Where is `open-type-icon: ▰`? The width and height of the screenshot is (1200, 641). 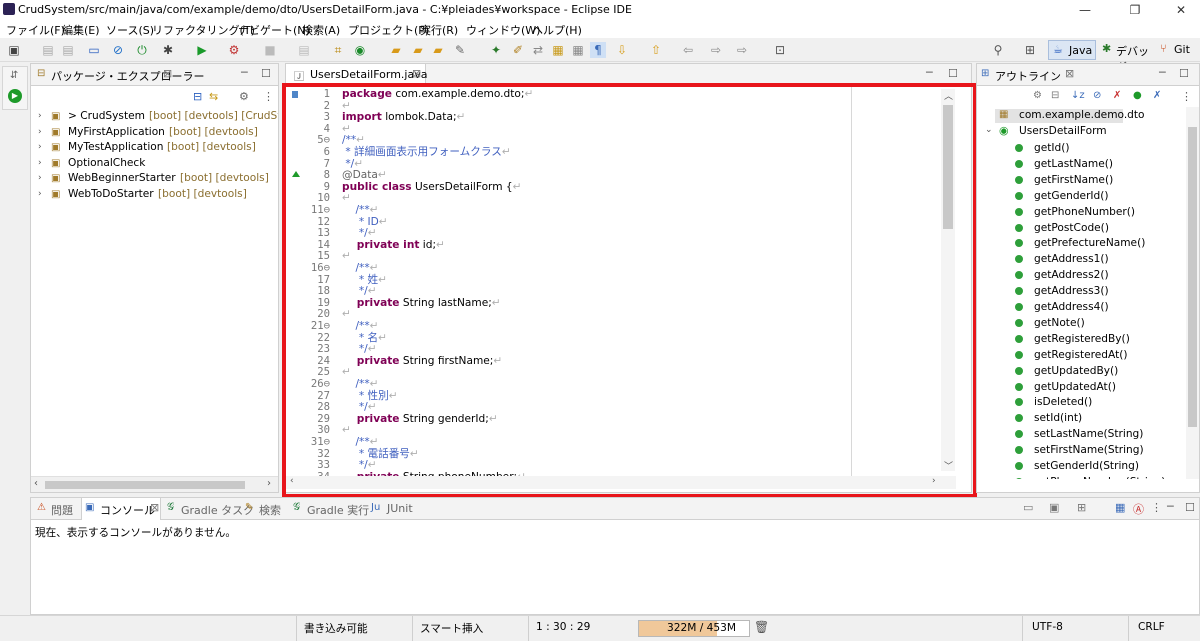 open-type-icon: ▰ is located at coordinates (396, 50).